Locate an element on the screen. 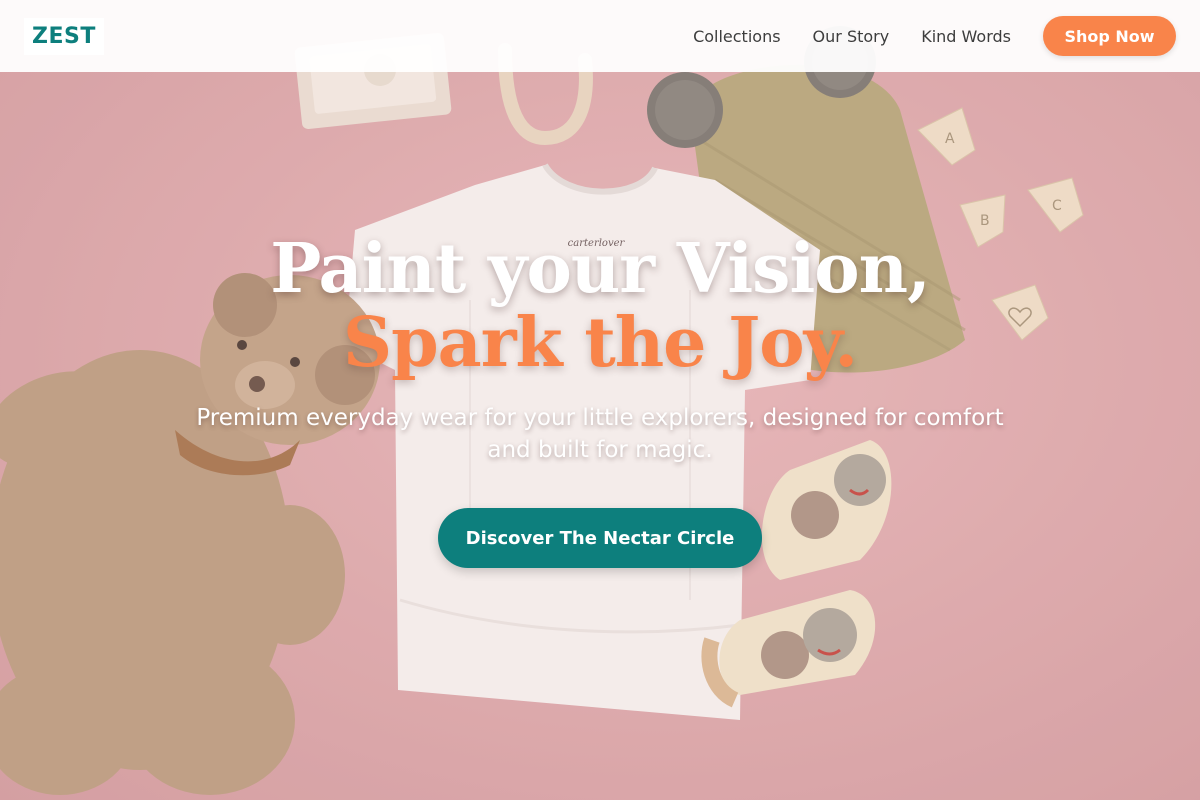 The image size is (1200, 800). headline-line-1: Paint your Vision, is located at coordinates (600, 269).